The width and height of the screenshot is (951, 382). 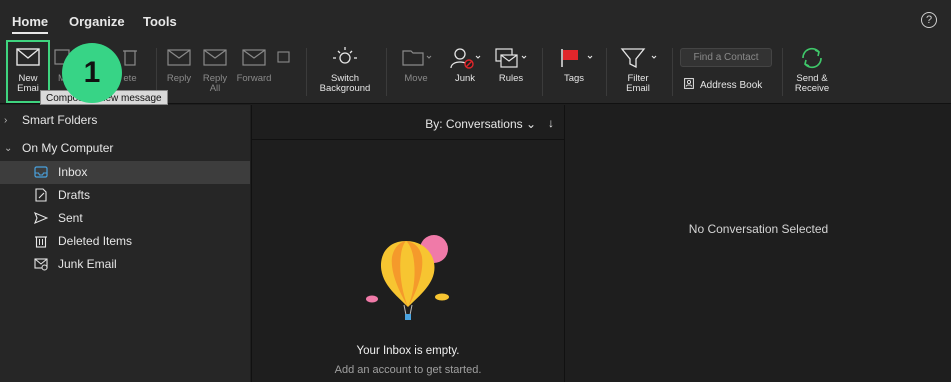 I want to click on junk-button: Junk, so click(x=465, y=72).